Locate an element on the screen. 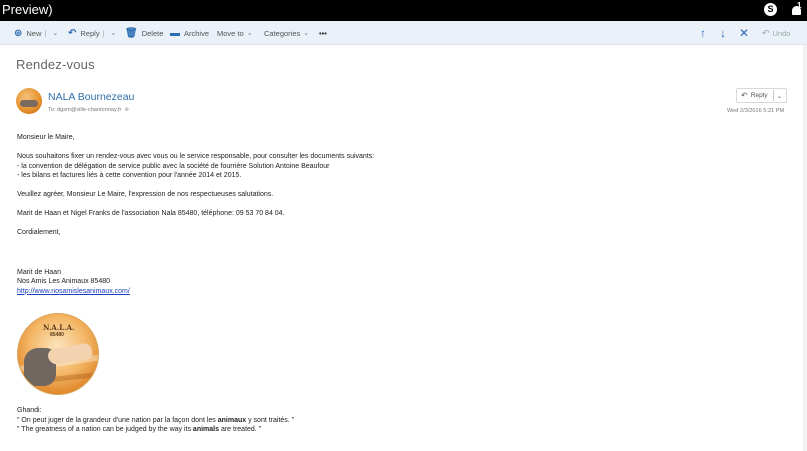 The height and width of the screenshot is (451, 807). new-button: ⊕ New | ⌄ is located at coordinates (36, 33).